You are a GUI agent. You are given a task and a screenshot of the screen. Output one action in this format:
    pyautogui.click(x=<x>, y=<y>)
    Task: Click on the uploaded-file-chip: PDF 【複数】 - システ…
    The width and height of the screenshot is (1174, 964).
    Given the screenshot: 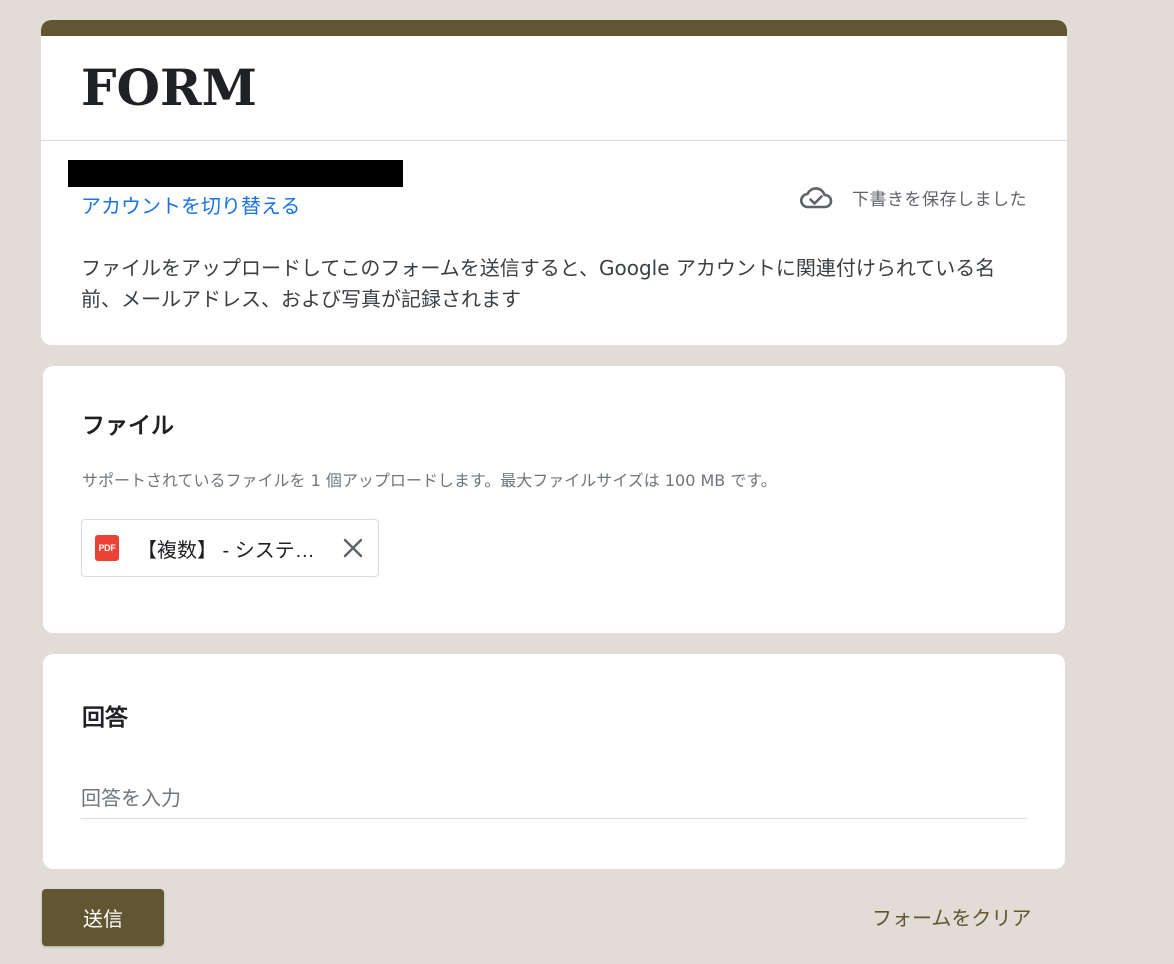 What is the action you would take?
    pyautogui.click(x=230, y=548)
    